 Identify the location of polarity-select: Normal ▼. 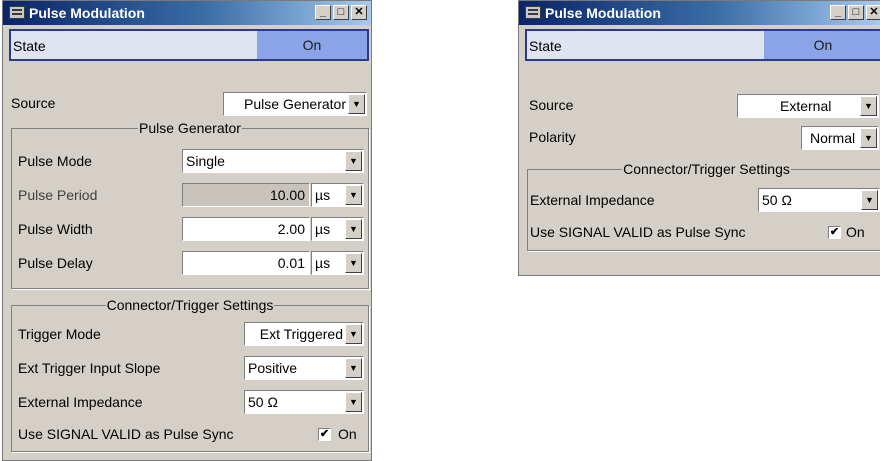
(840, 138).